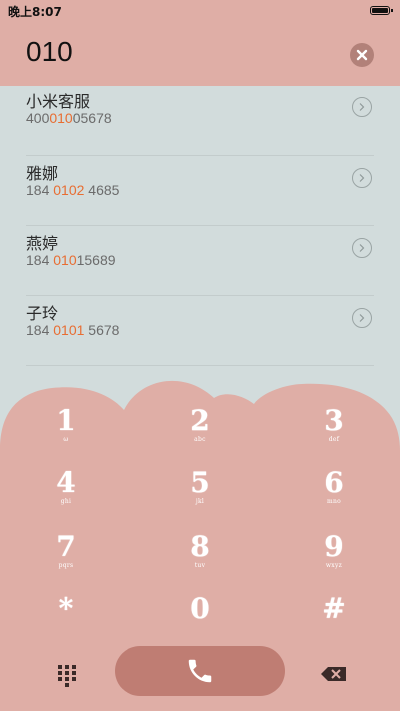  I want to click on contact-row: 子玲 184 0101 5678, so click(200, 331).